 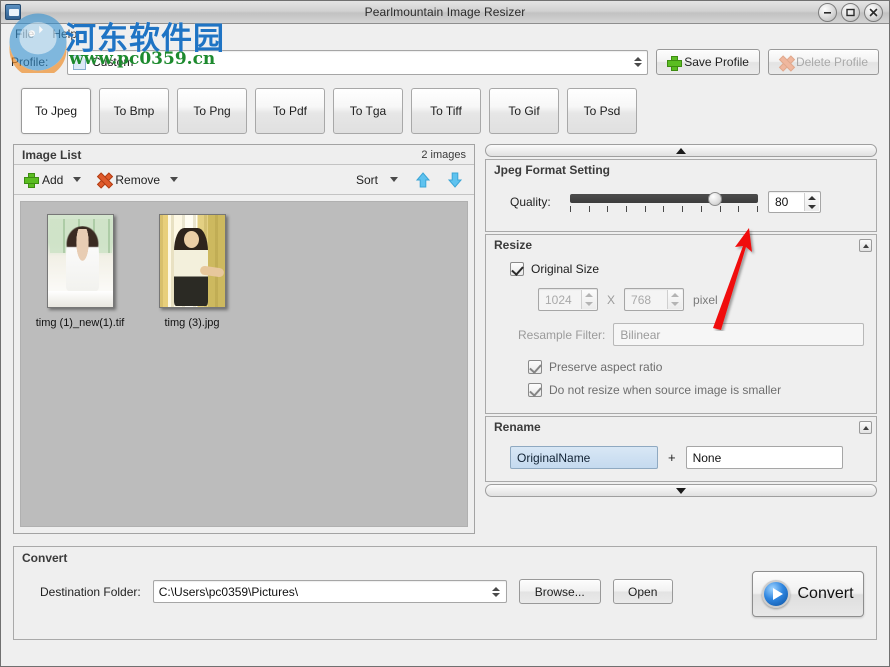 What do you see at coordinates (641, 299) in the screenshot?
I see `height-value: 768` at bounding box center [641, 299].